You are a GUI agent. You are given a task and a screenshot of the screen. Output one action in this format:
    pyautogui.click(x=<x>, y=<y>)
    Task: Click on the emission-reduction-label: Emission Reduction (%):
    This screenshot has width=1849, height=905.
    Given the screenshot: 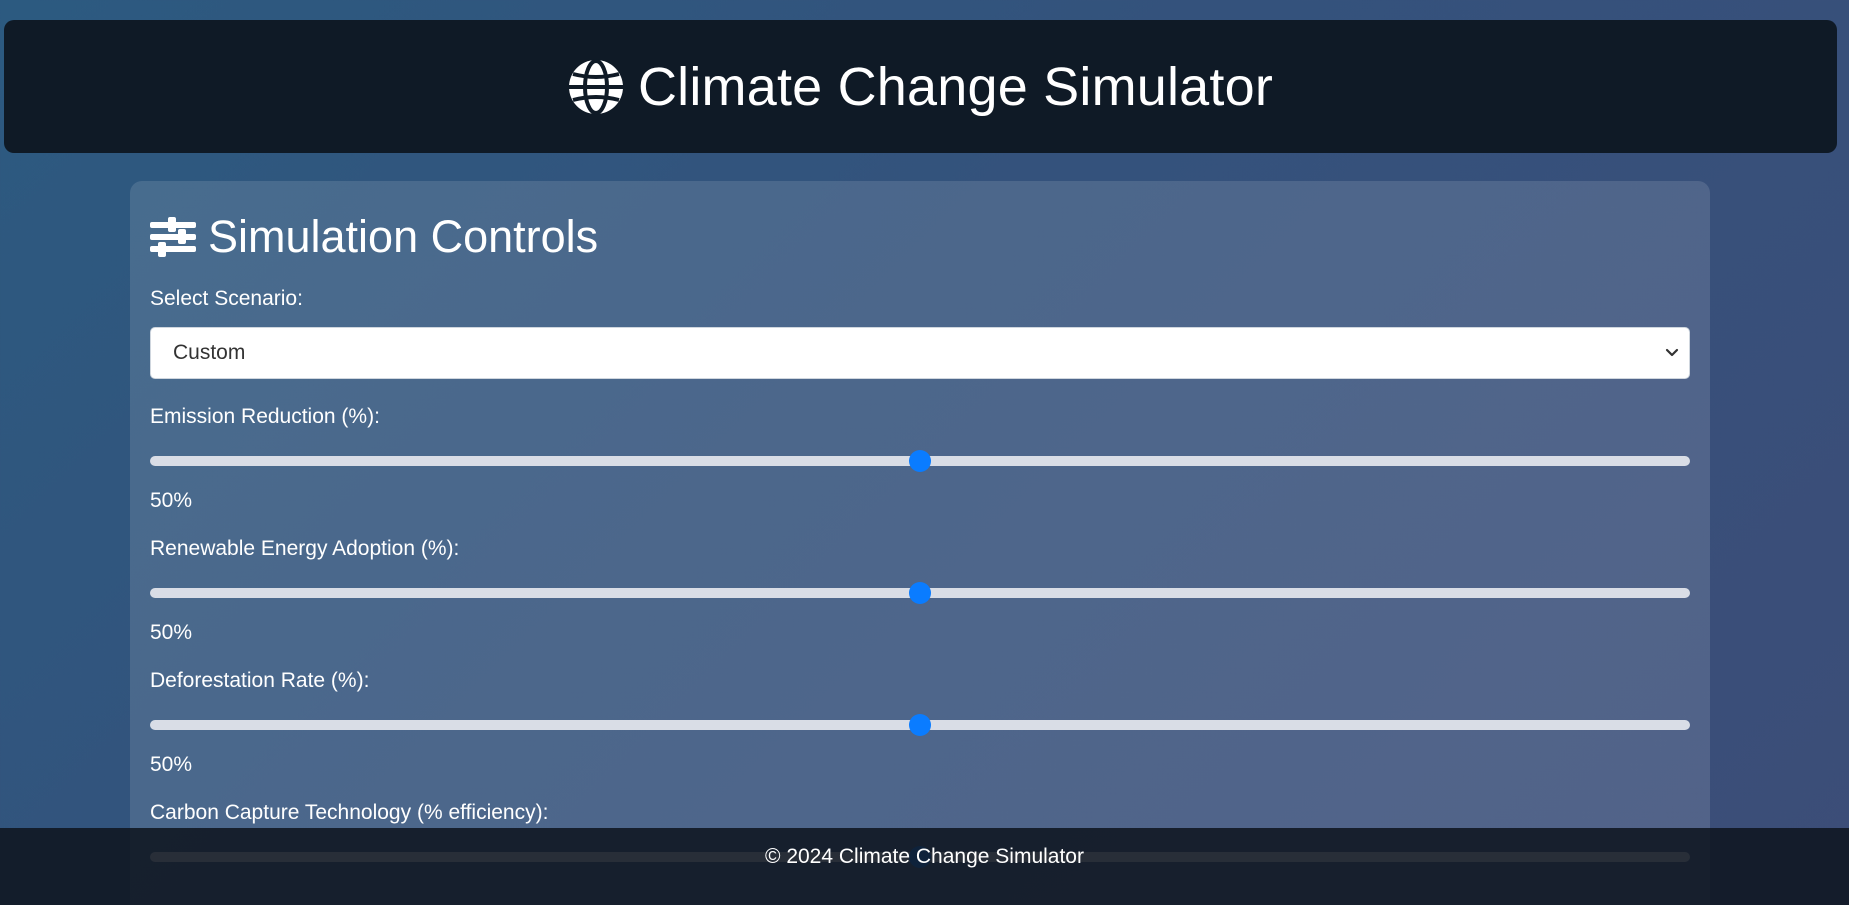 What is the action you would take?
    pyautogui.click(x=265, y=416)
    